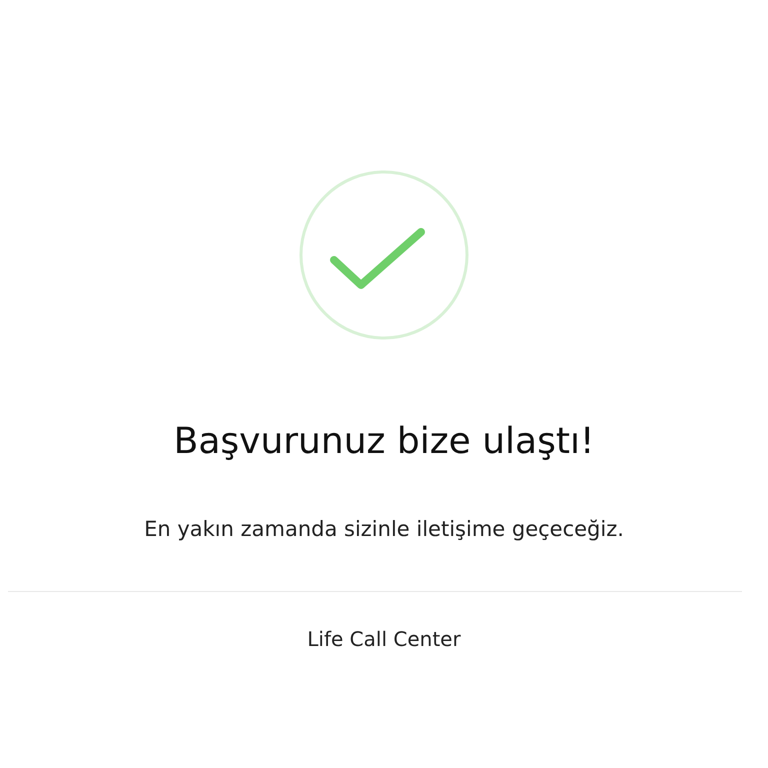 The height and width of the screenshot is (768, 768). I want to click on success-message: En yakın zamanda sizinle iletişime geçeceğiz., so click(384, 530).